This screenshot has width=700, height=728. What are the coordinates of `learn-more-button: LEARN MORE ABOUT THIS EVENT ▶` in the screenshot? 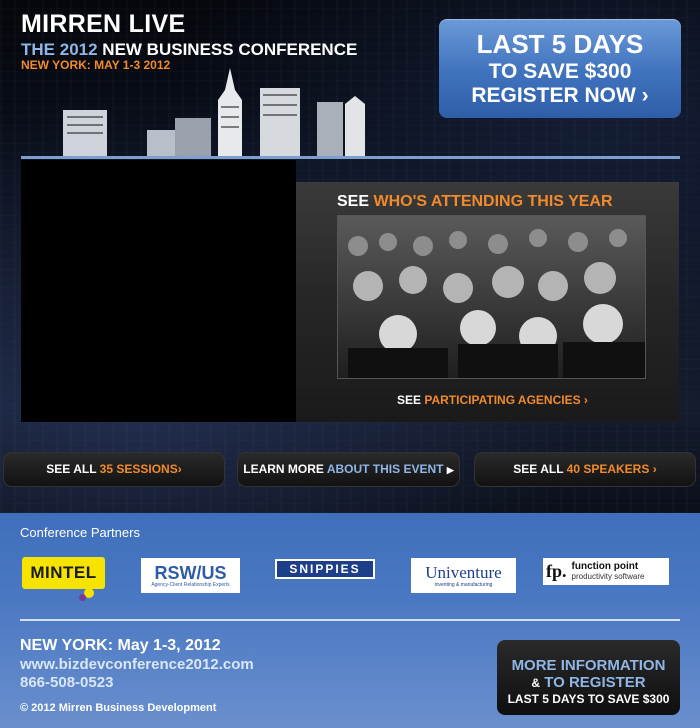 It's located at (348, 469).